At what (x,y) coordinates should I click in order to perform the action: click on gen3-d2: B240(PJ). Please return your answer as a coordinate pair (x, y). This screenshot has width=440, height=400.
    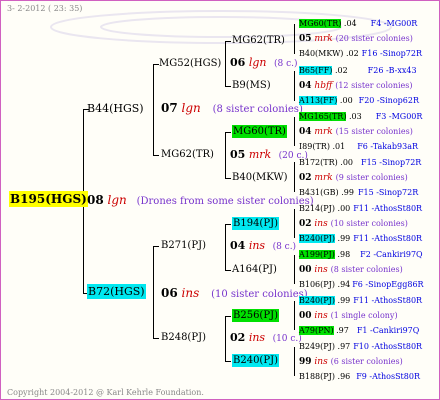
    Looking at the image, I should click on (255, 360).